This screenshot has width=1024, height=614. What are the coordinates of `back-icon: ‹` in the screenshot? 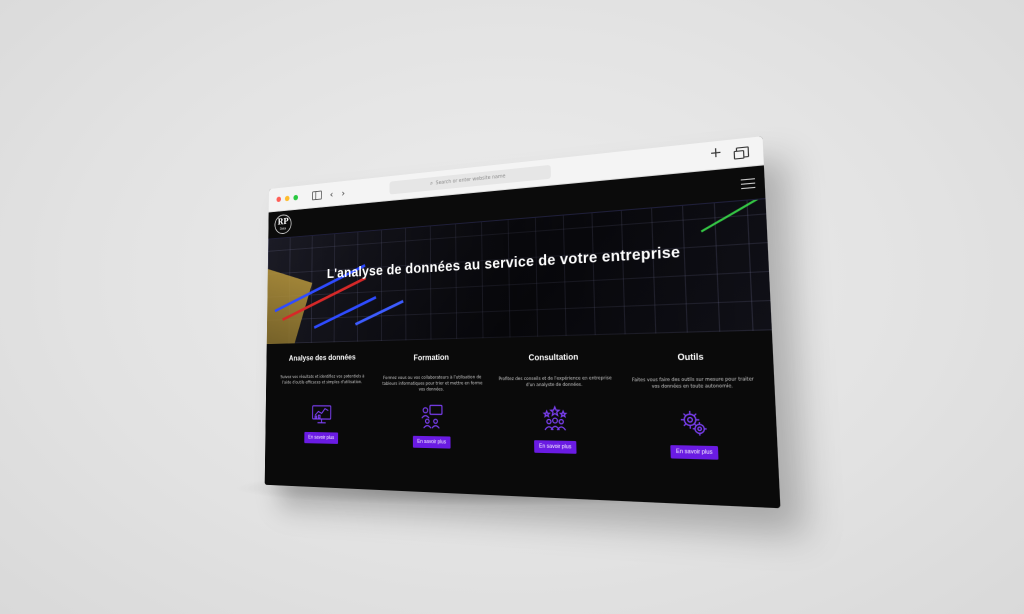 It's located at (332, 194).